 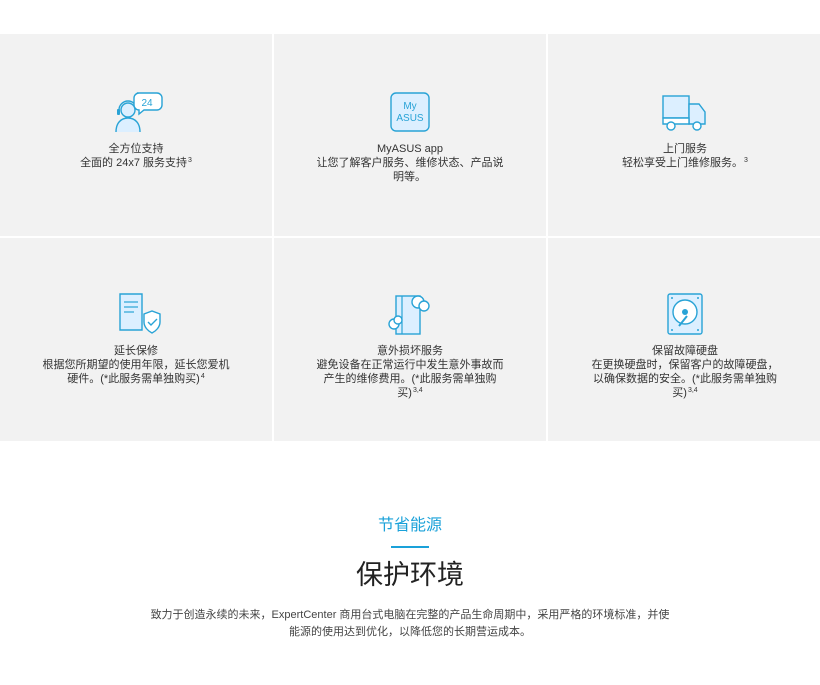 I want to click on feature-desc: 根据您所期望的使用年限，延长您爱机硬件。(*此服务需单独购买)4, so click(x=136, y=372).